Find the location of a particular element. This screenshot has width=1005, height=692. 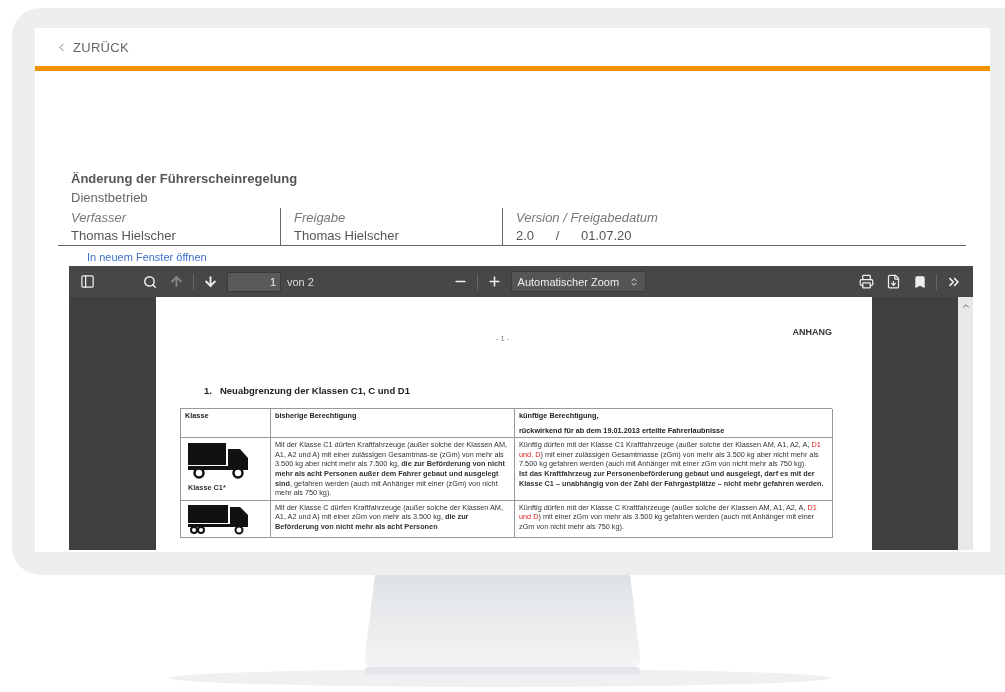

updown-caret-icon is located at coordinates (634, 281).